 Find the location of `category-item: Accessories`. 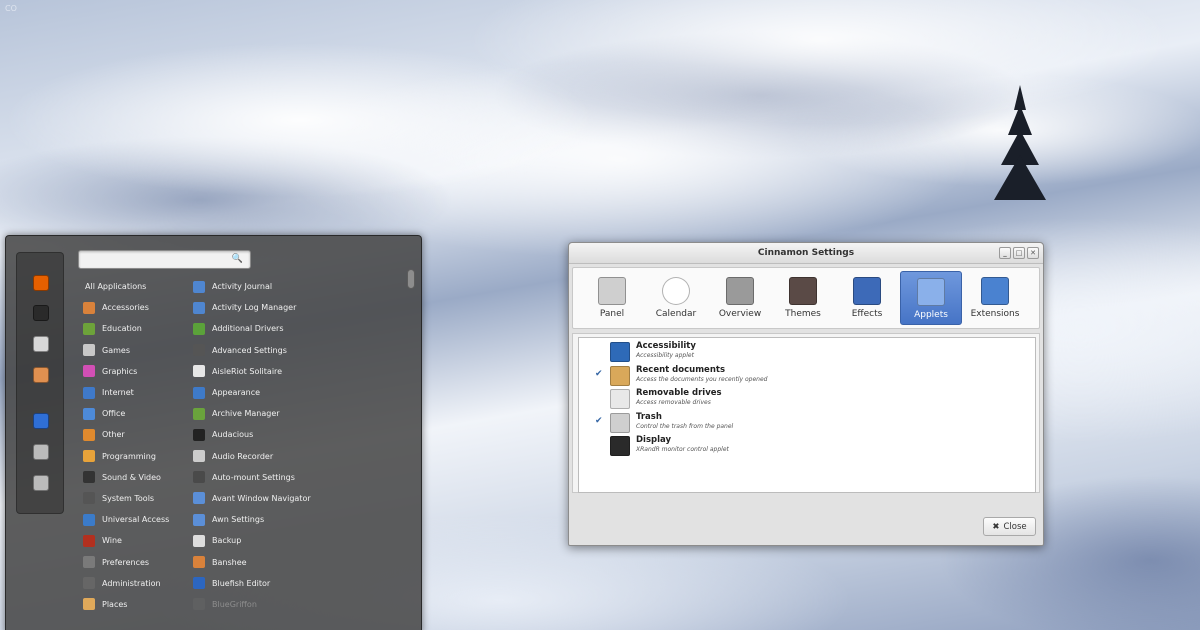

category-item: Accessories is located at coordinates (134, 307).